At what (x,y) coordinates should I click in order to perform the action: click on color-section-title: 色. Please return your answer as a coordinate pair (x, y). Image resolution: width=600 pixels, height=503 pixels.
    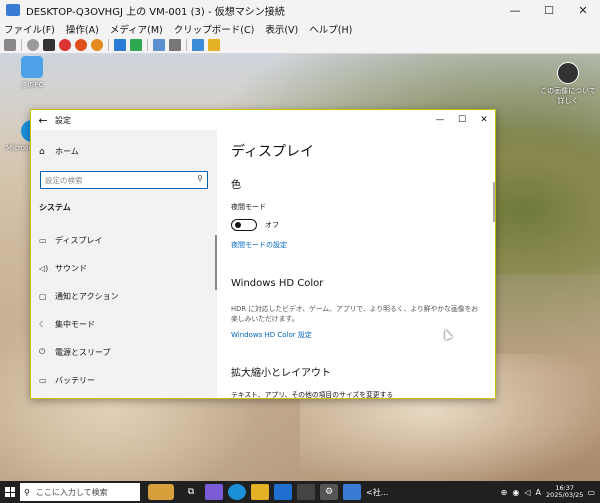
    Looking at the image, I should click on (236, 185).